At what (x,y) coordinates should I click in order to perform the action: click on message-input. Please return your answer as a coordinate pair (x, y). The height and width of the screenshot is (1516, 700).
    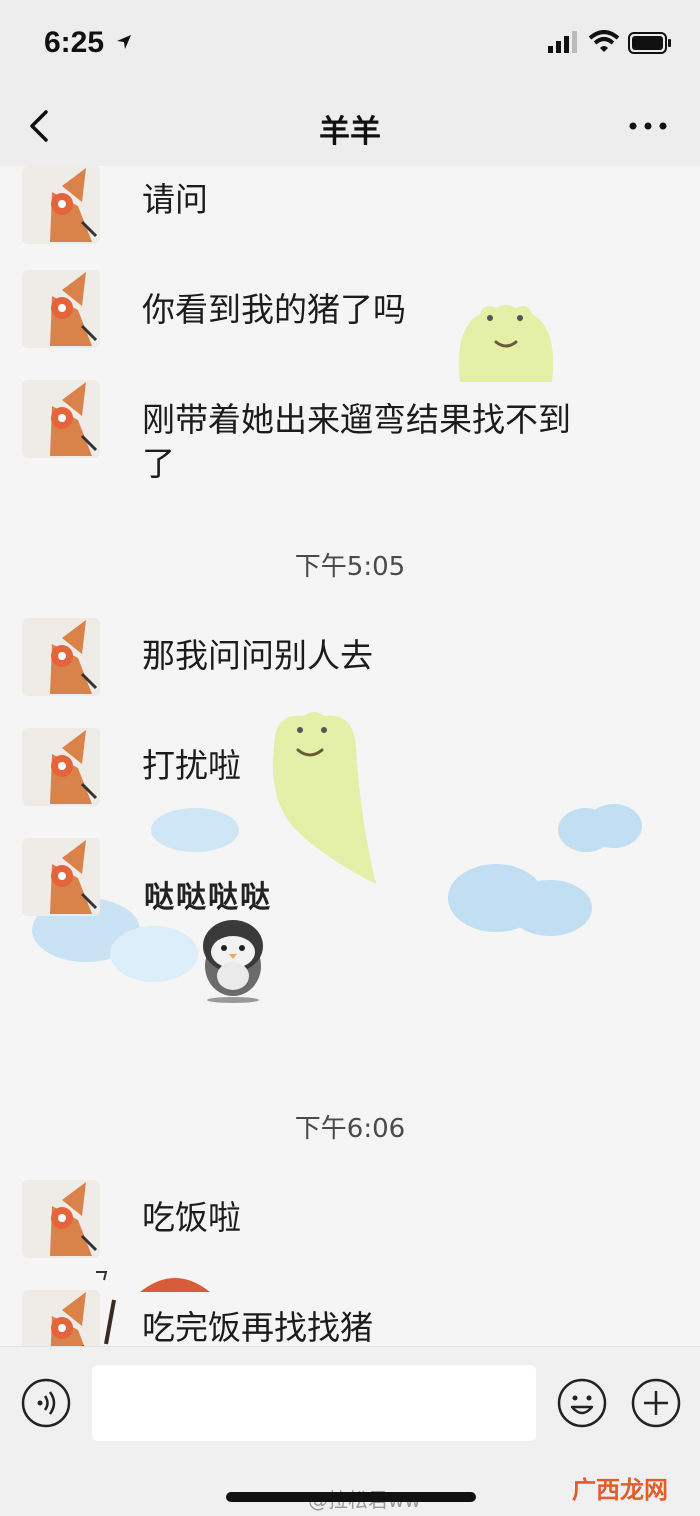
    Looking at the image, I should click on (314, 1403).